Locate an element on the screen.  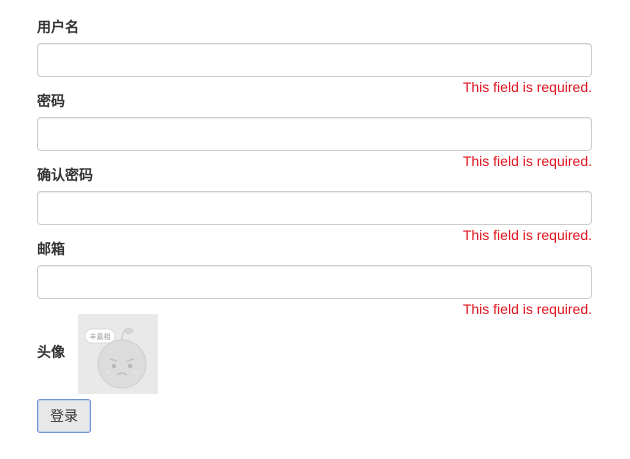
confirm-password-label: 确认密码 is located at coordinates (65, 176).